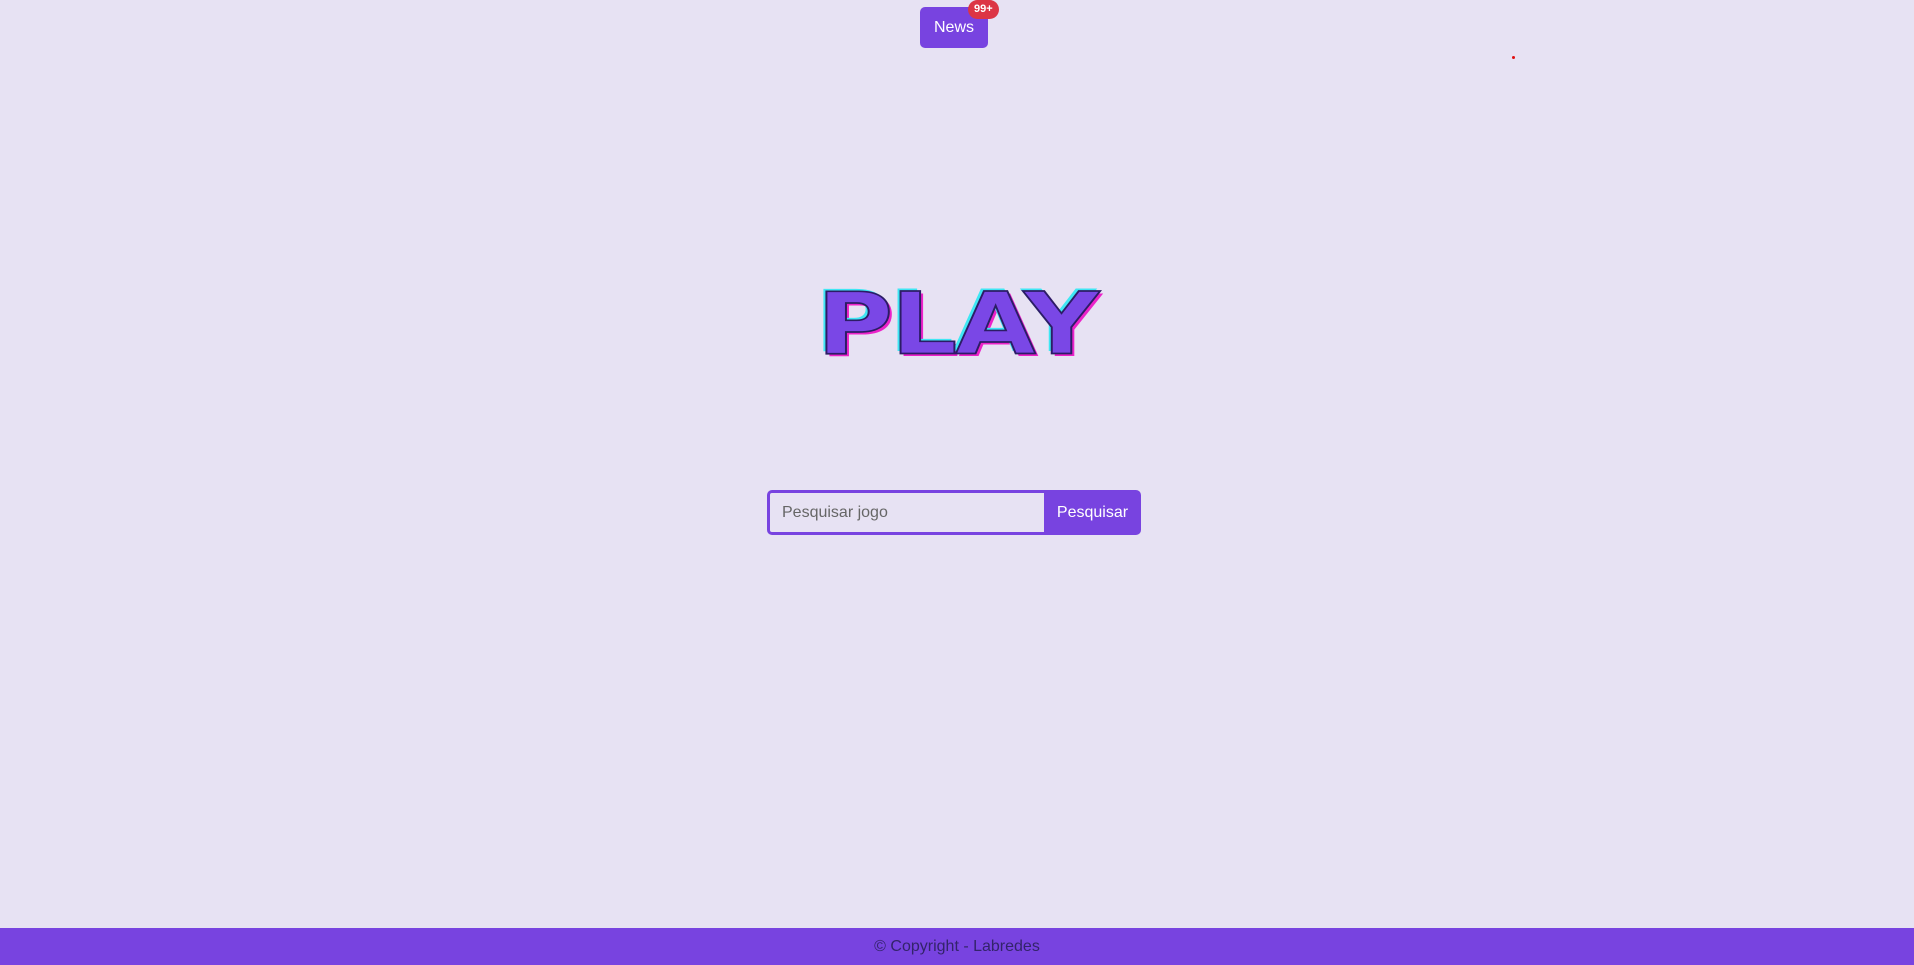  I want to click on footer: © Copyright - Labredes, so click(957, 946).